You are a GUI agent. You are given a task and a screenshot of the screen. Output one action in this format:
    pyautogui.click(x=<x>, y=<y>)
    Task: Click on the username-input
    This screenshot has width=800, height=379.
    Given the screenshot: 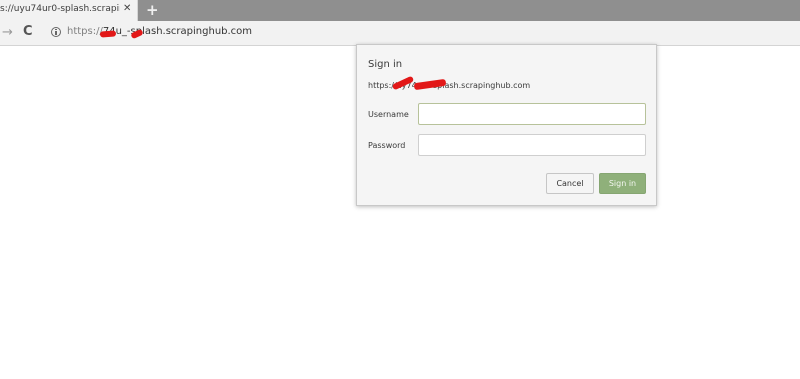 What is the action you would take?
    pyautogui.click(x=532, y=114)
    